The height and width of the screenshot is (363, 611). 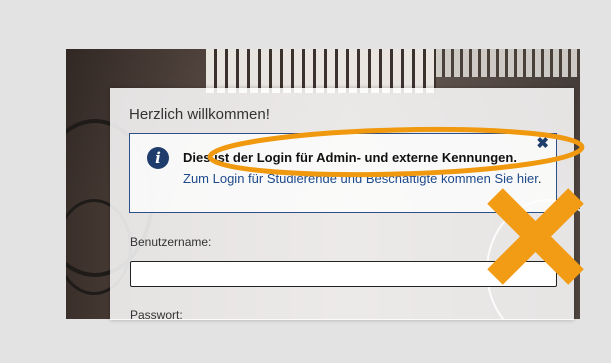 What do you see at coordinates (508, 63) in the screenshot?
I see `background-window-blinds-right` at bounding box center [508, 63].